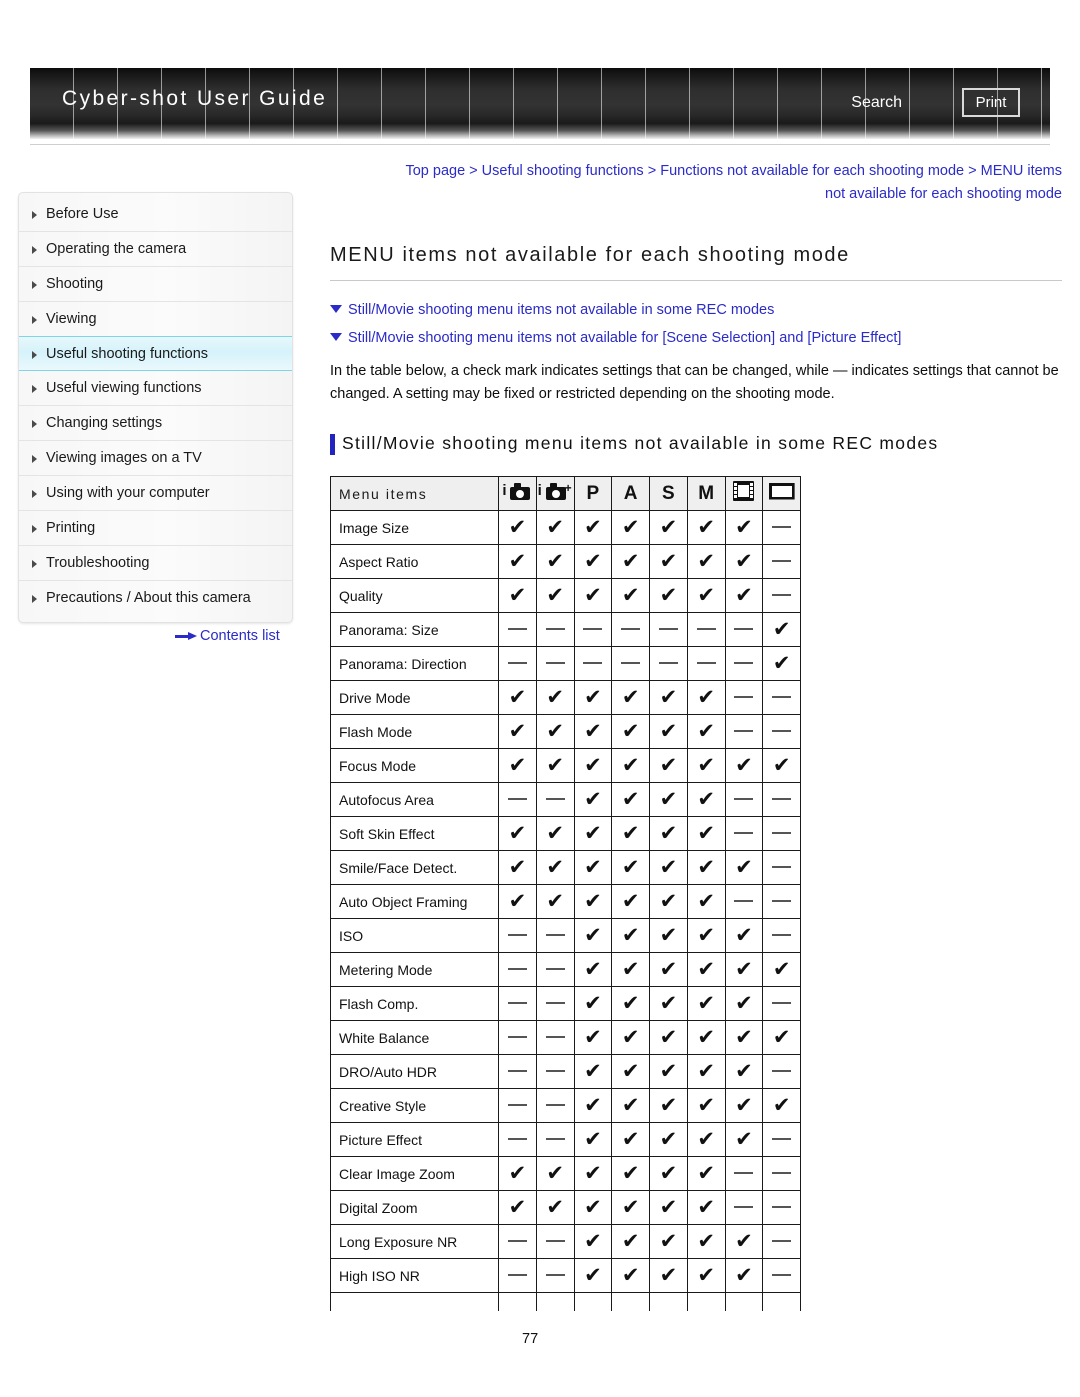 Image resolution: width=1080 pixels, height=1397 pixels. Describe the element at coordinates (414, 833) in the screenshot. I see `row-label: Soft Skin Effect` at that location.